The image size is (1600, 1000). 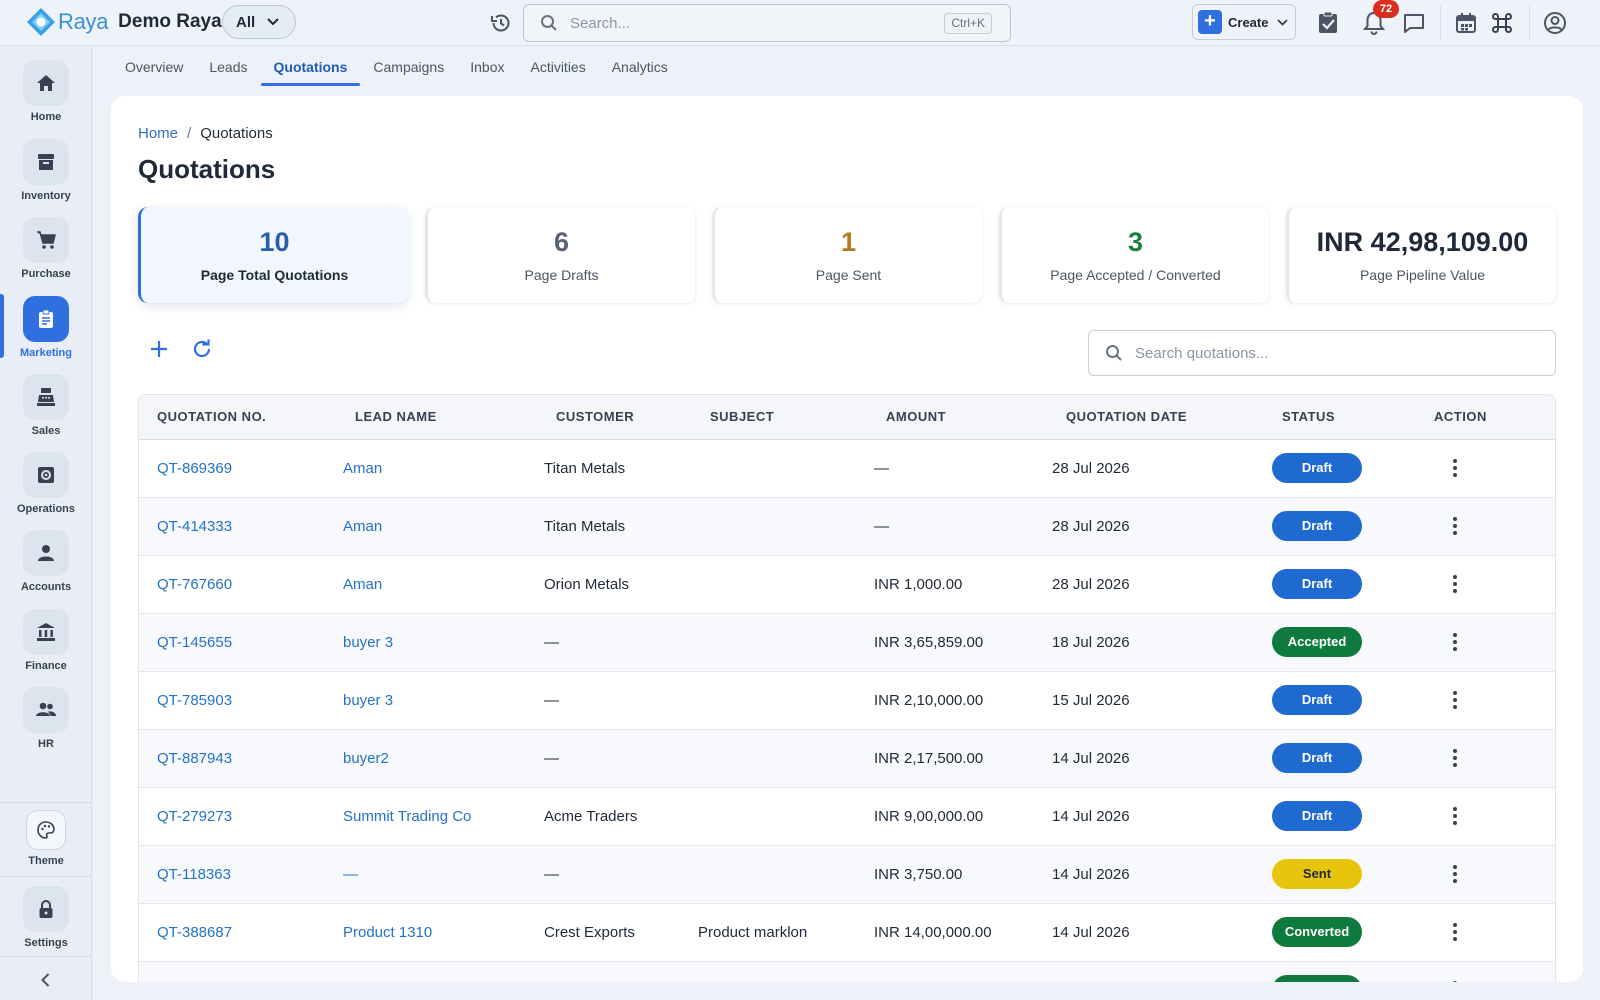 What do you see at coordinates (427, 417) in the screenshot?
I see `column-header: LEAD NAME` at bounding box center [427, 417].